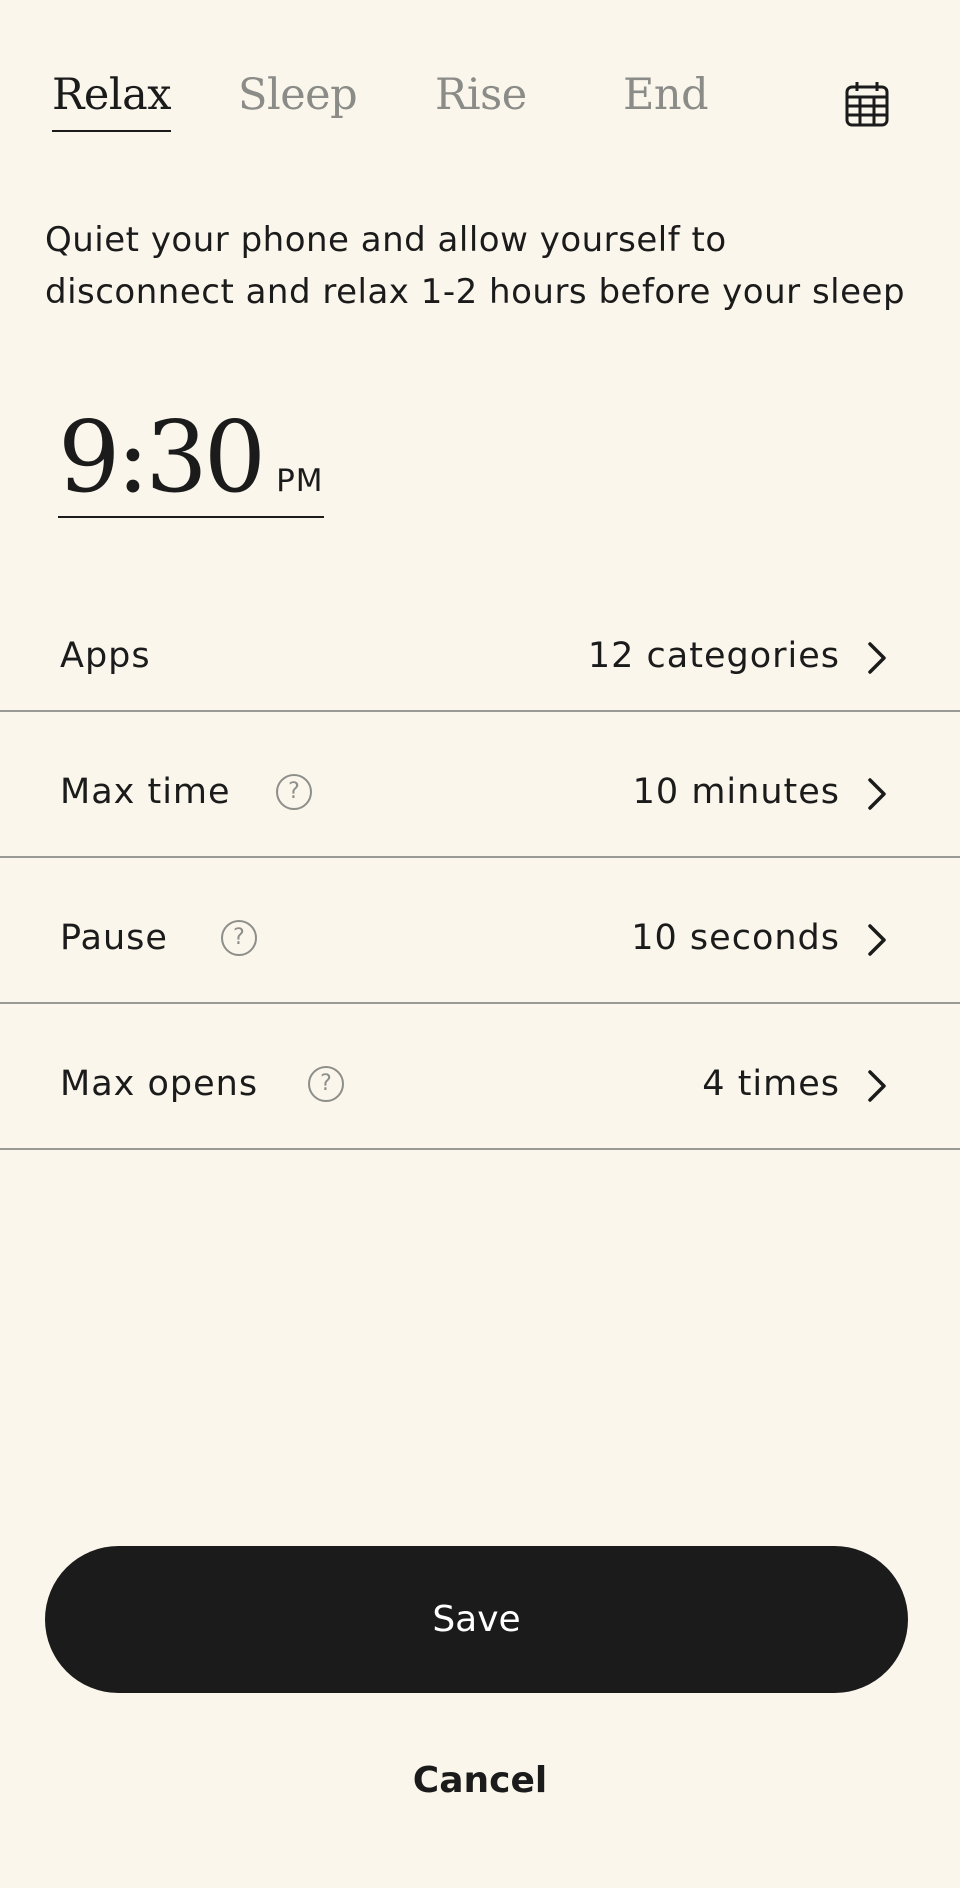  I want to click on setting-value: 10 minutes, so click(736, 792).